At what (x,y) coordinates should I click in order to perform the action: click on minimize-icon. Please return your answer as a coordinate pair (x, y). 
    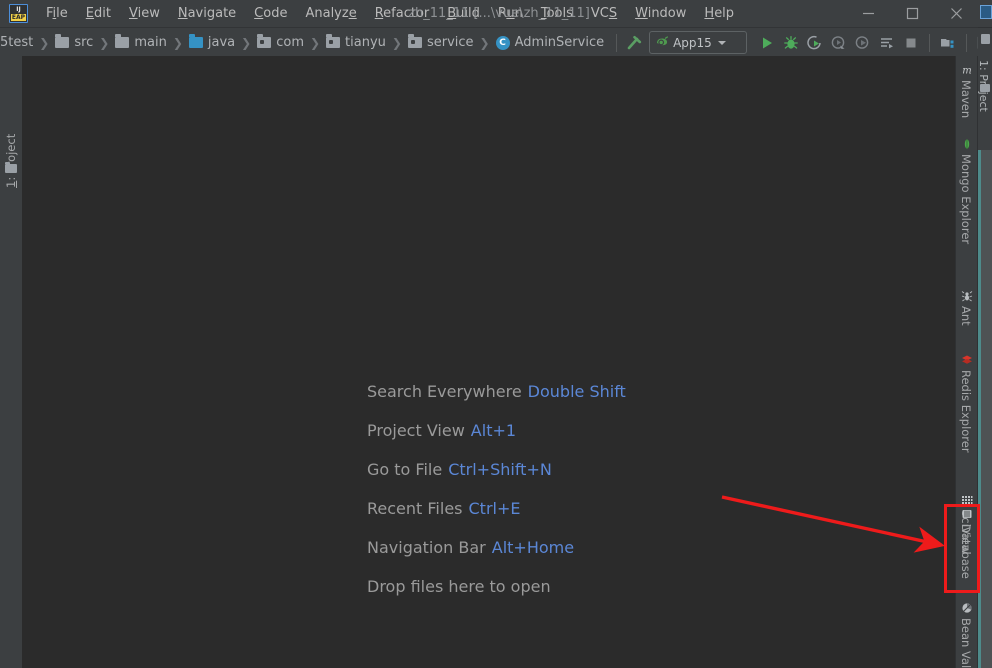
    Looking at the image, I should click on (868, 13).